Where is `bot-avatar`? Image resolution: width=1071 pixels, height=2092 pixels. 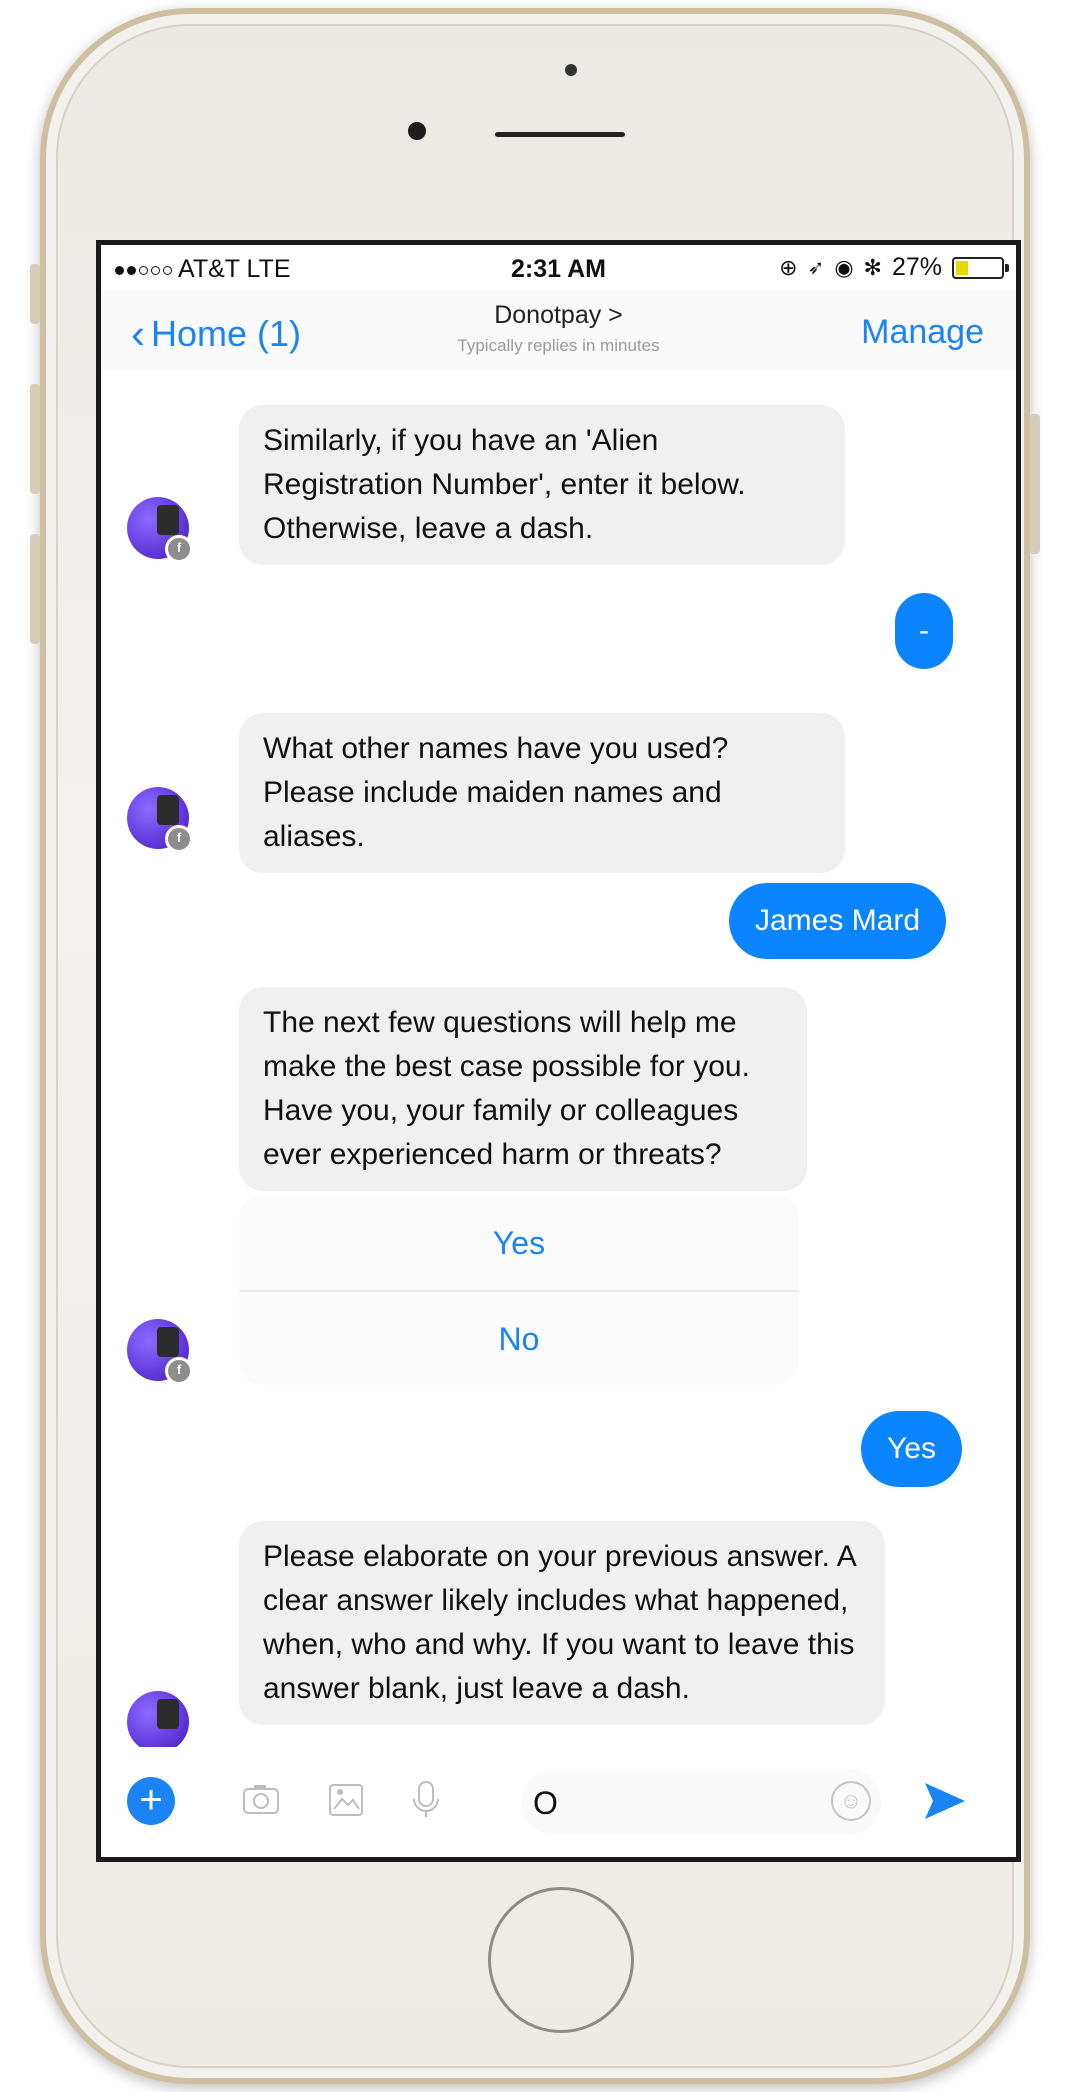 bot-avatar is located at coordinates (158, 1722).